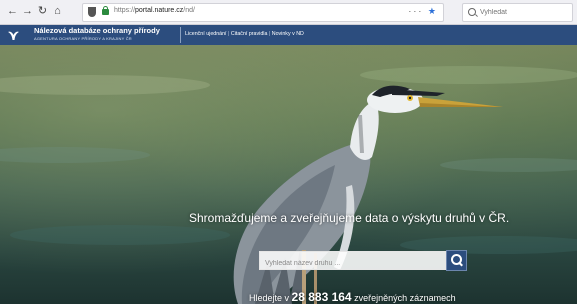  I want to click on site-title: Nálezová databáze ochrany přírody, so click(97, 30).